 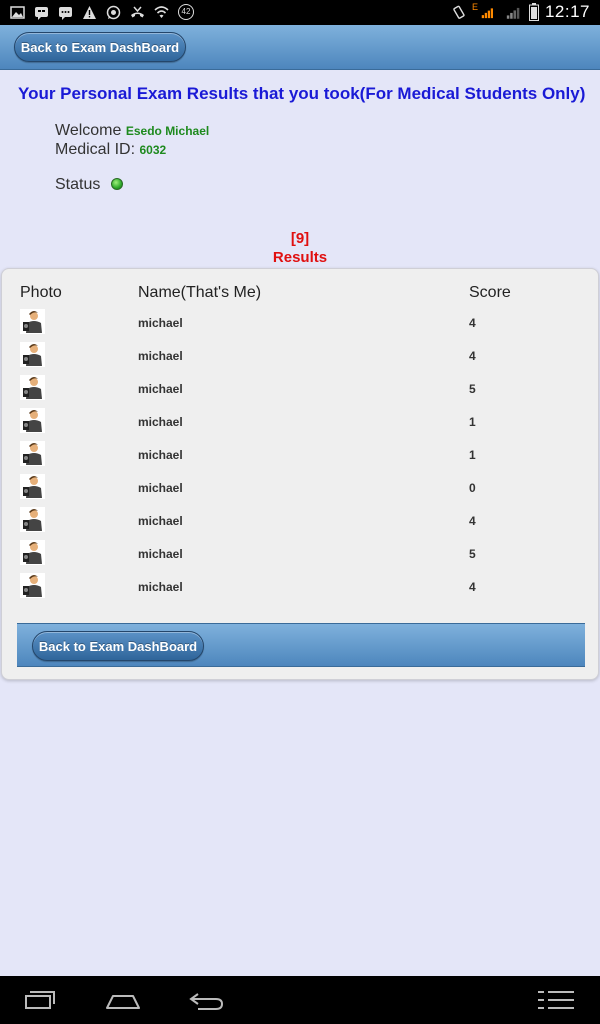 What do you see at coordinates (118, 646) in the screenshot?
I see `back-to-dashboard-button-footer: Back to Exam DashBoard` at bounding box center [118, 646].